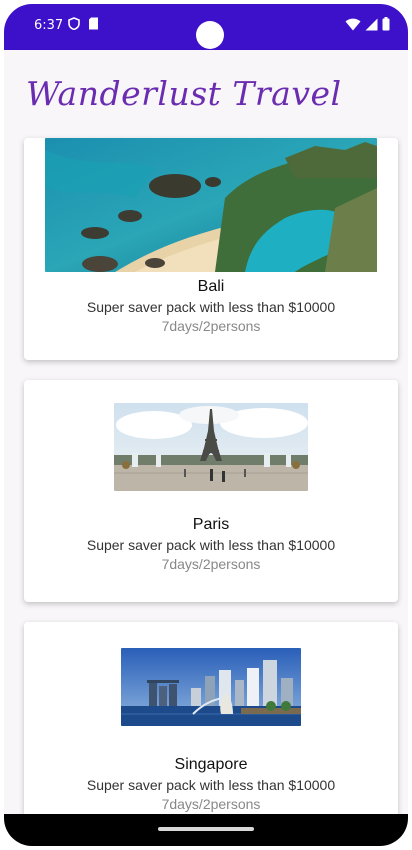 The width and height of the screenshot is (412, 850). I want to click on card-title: Singapore, so click(211, 764).